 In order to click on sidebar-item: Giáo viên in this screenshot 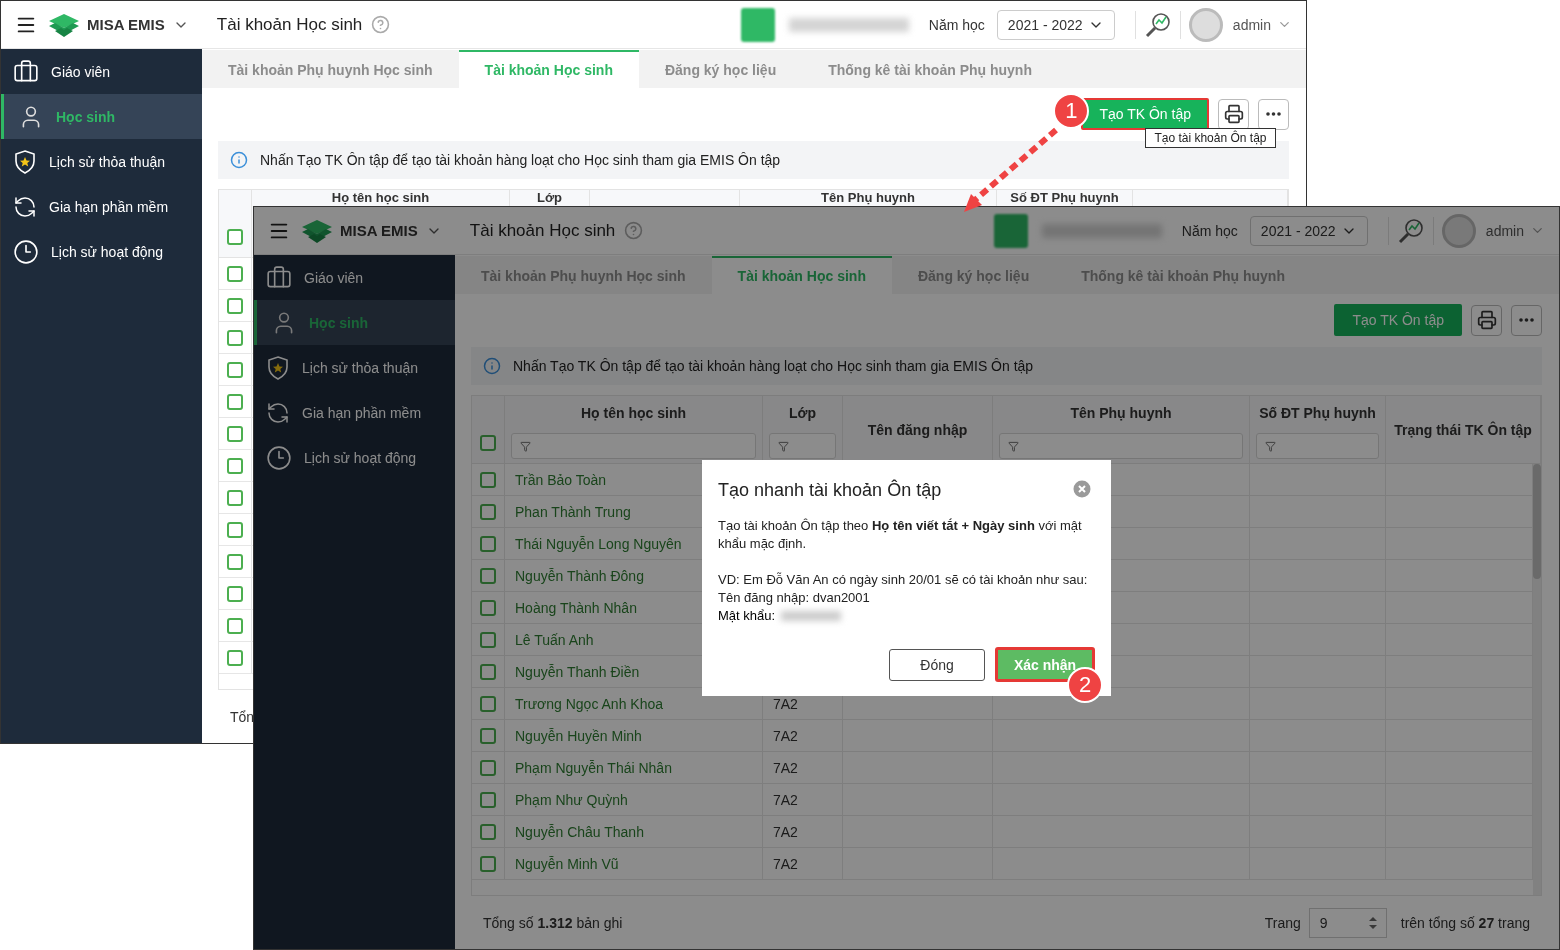, I will do `click(101, 71)`.